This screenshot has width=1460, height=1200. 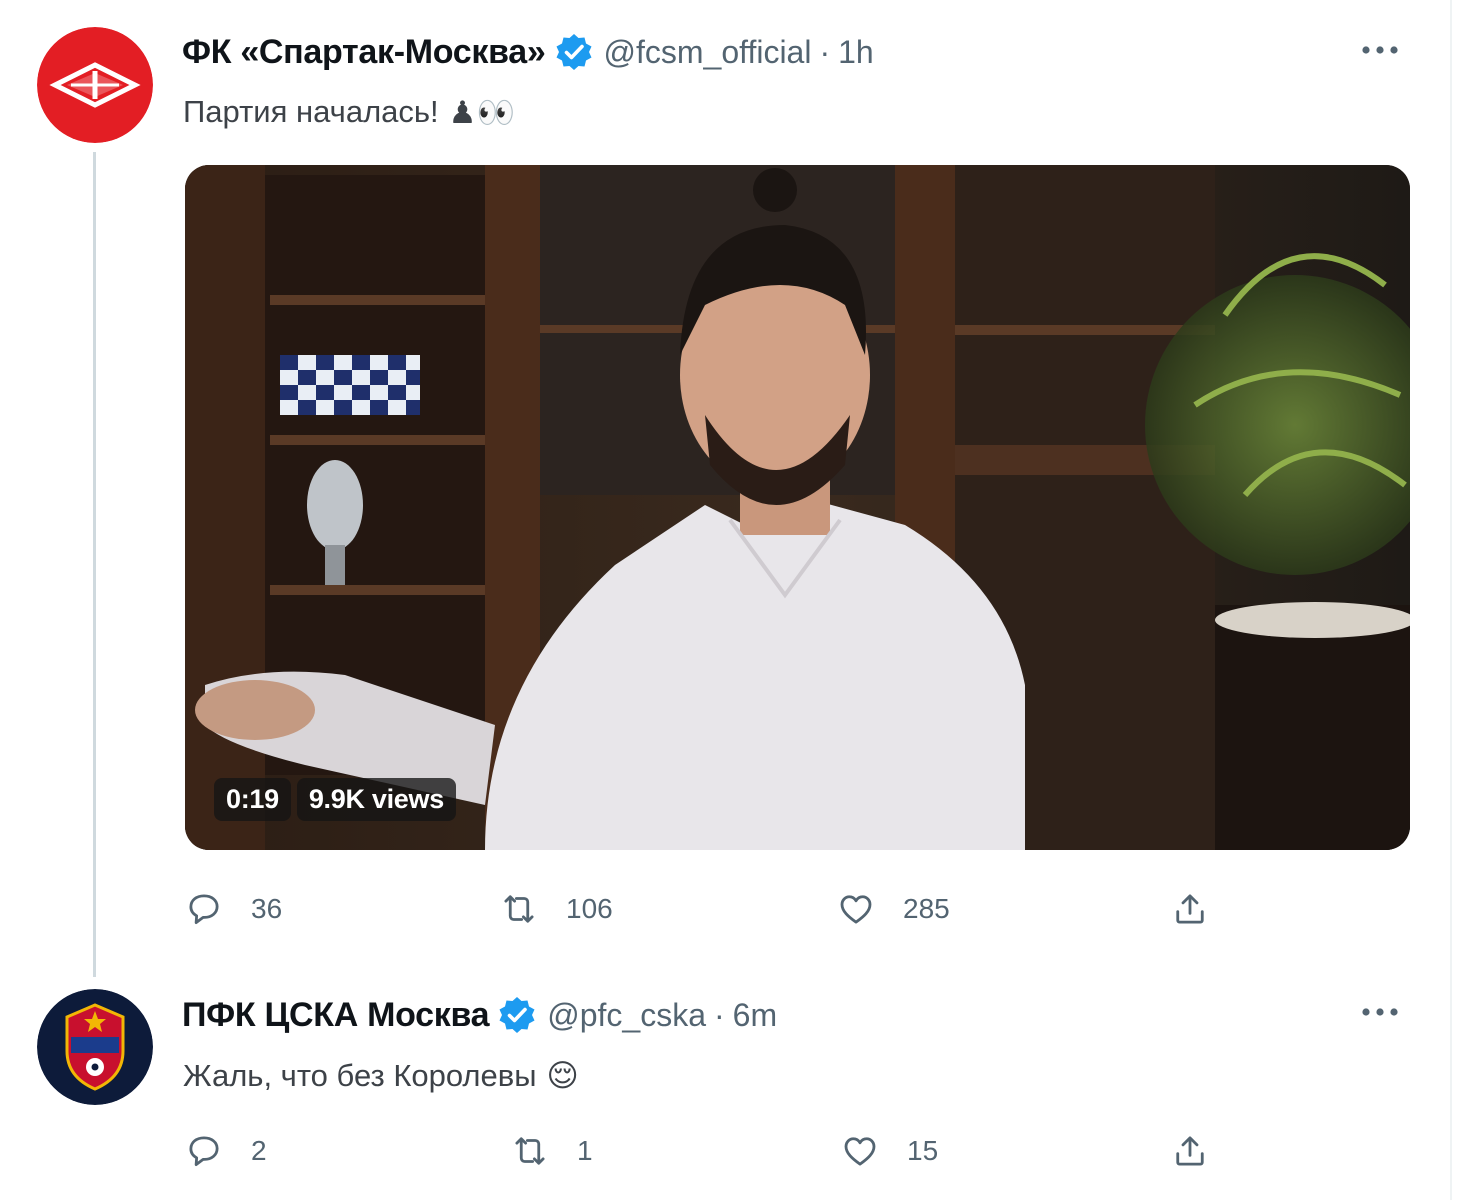 What do you see at coordinates (311, 111) in the screenshot?
I see `tweet-text-content: Партия началась!` at bounding box center [311, 111].